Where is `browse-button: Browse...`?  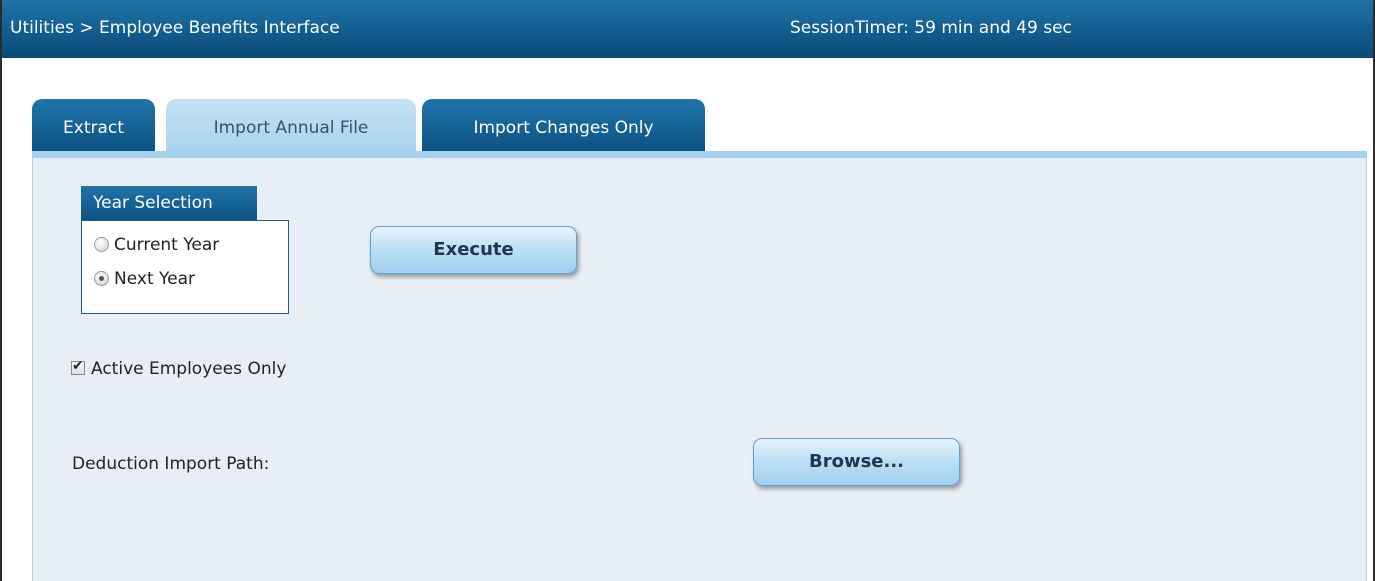
browse-button: Browse... is located at coordinates (856, 462).